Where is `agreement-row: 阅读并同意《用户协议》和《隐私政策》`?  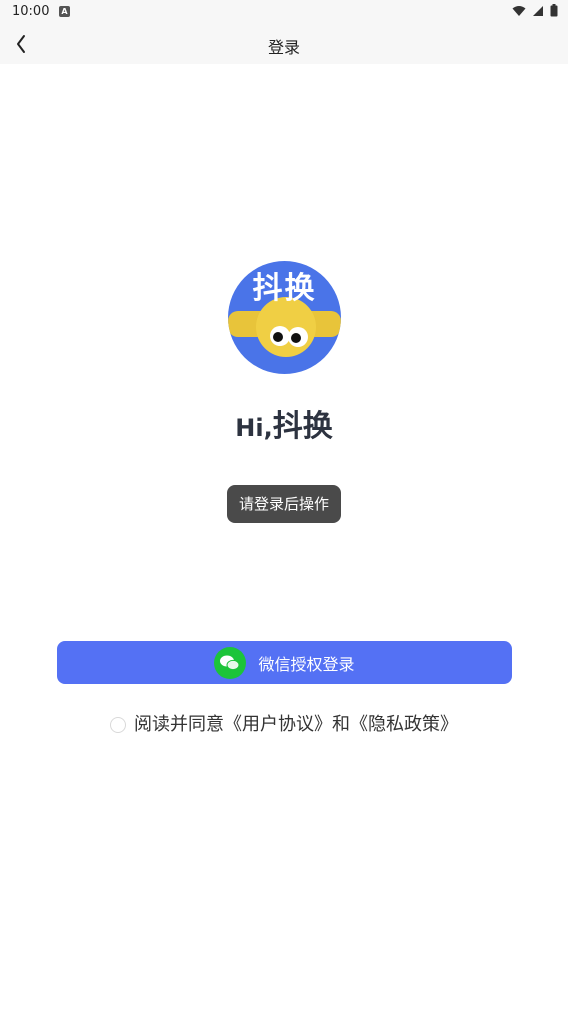
agreement-row: 阅读并同意《用户协议》和《隐私政策》 is located at coordinates (284, 723).